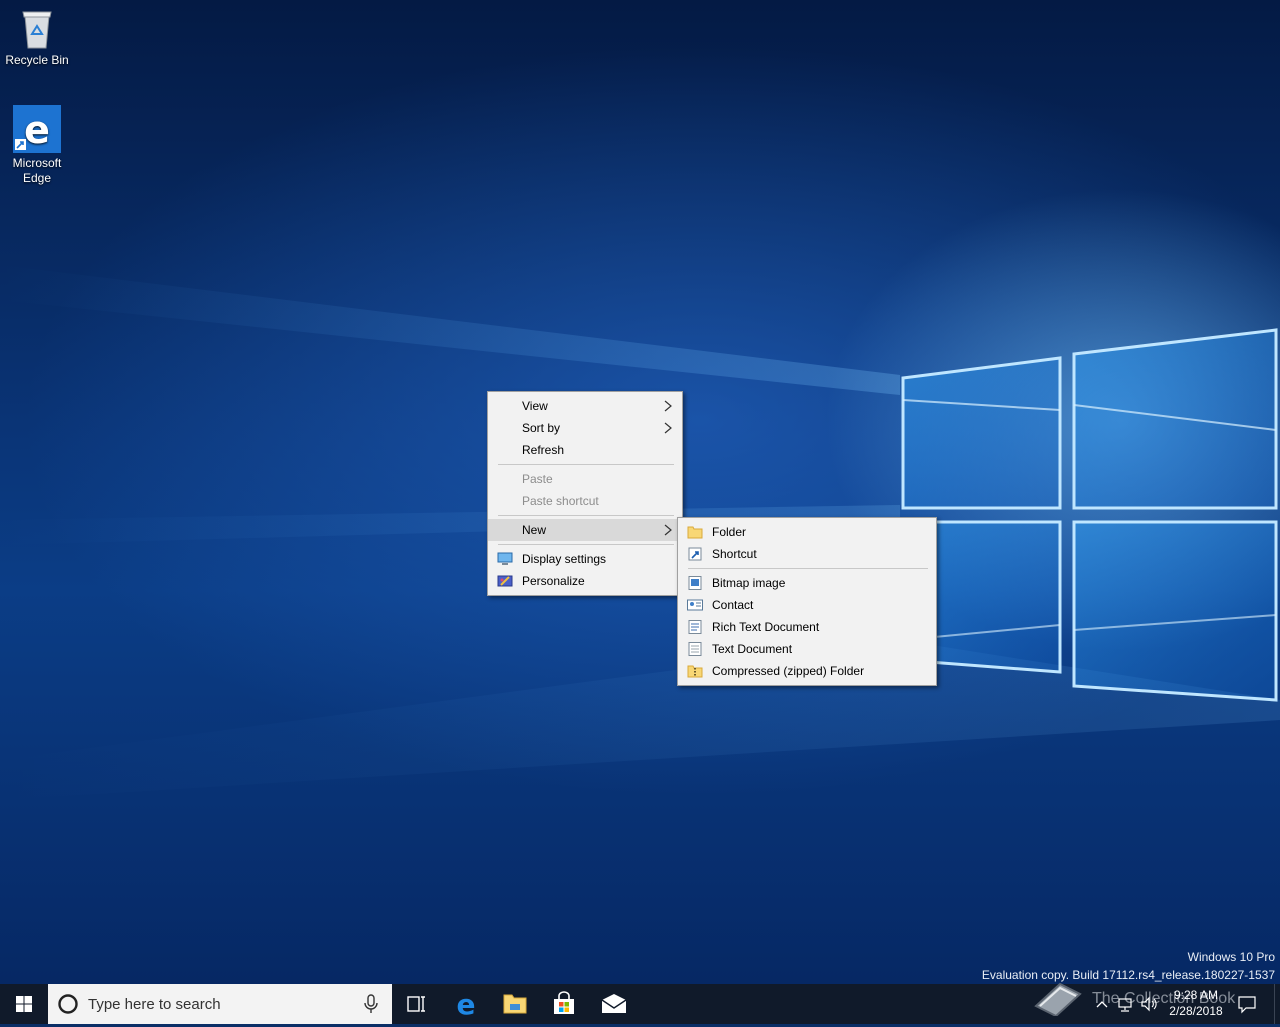 The height and width of the screenshot is (1027, 1280). What do you see at coordinates (543, 450) in the screenshot?
I see `menu-item-refresh-label: Refresh` at bounding box center [543, 450].